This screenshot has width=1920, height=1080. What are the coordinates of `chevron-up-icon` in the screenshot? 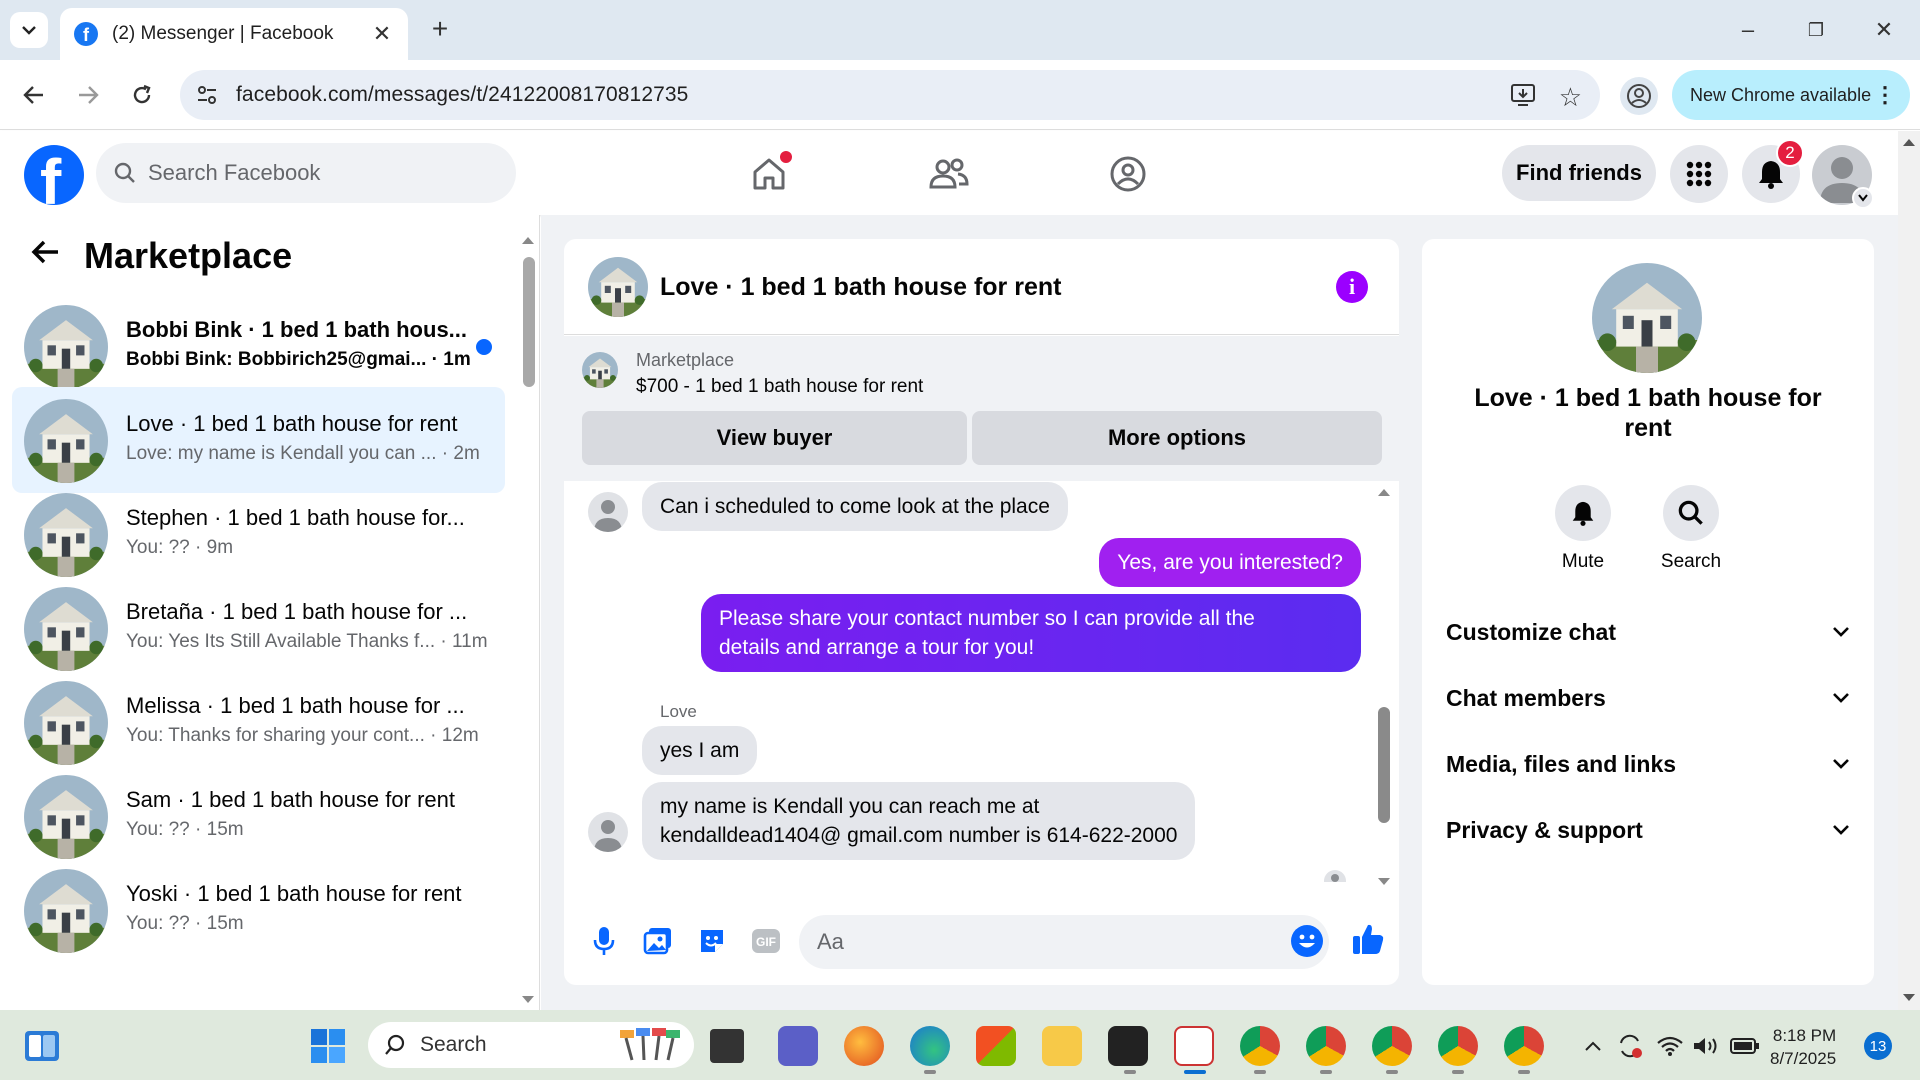 It's located at (1593, 1046).